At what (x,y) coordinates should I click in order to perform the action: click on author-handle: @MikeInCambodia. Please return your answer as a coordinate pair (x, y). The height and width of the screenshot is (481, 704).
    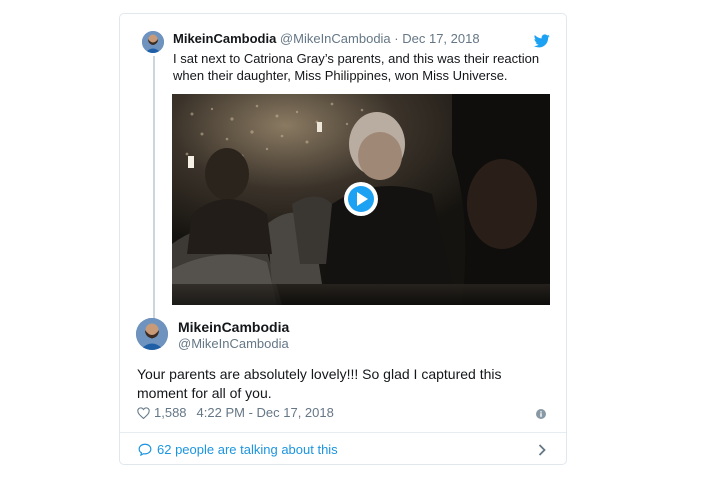
    Looking at the image, I should click on (233, 344).